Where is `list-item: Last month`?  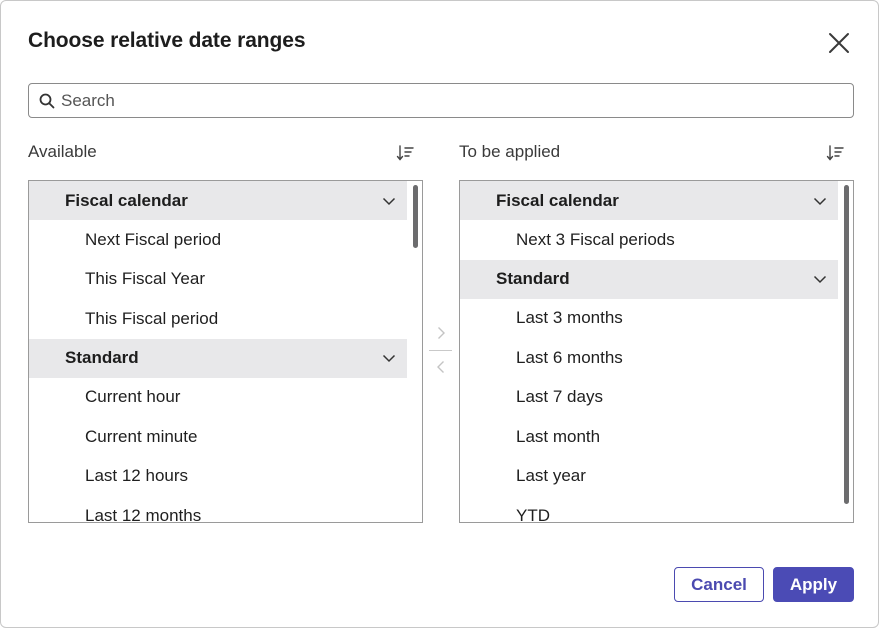 list-item: Last month is located at coordinates (649, 437).